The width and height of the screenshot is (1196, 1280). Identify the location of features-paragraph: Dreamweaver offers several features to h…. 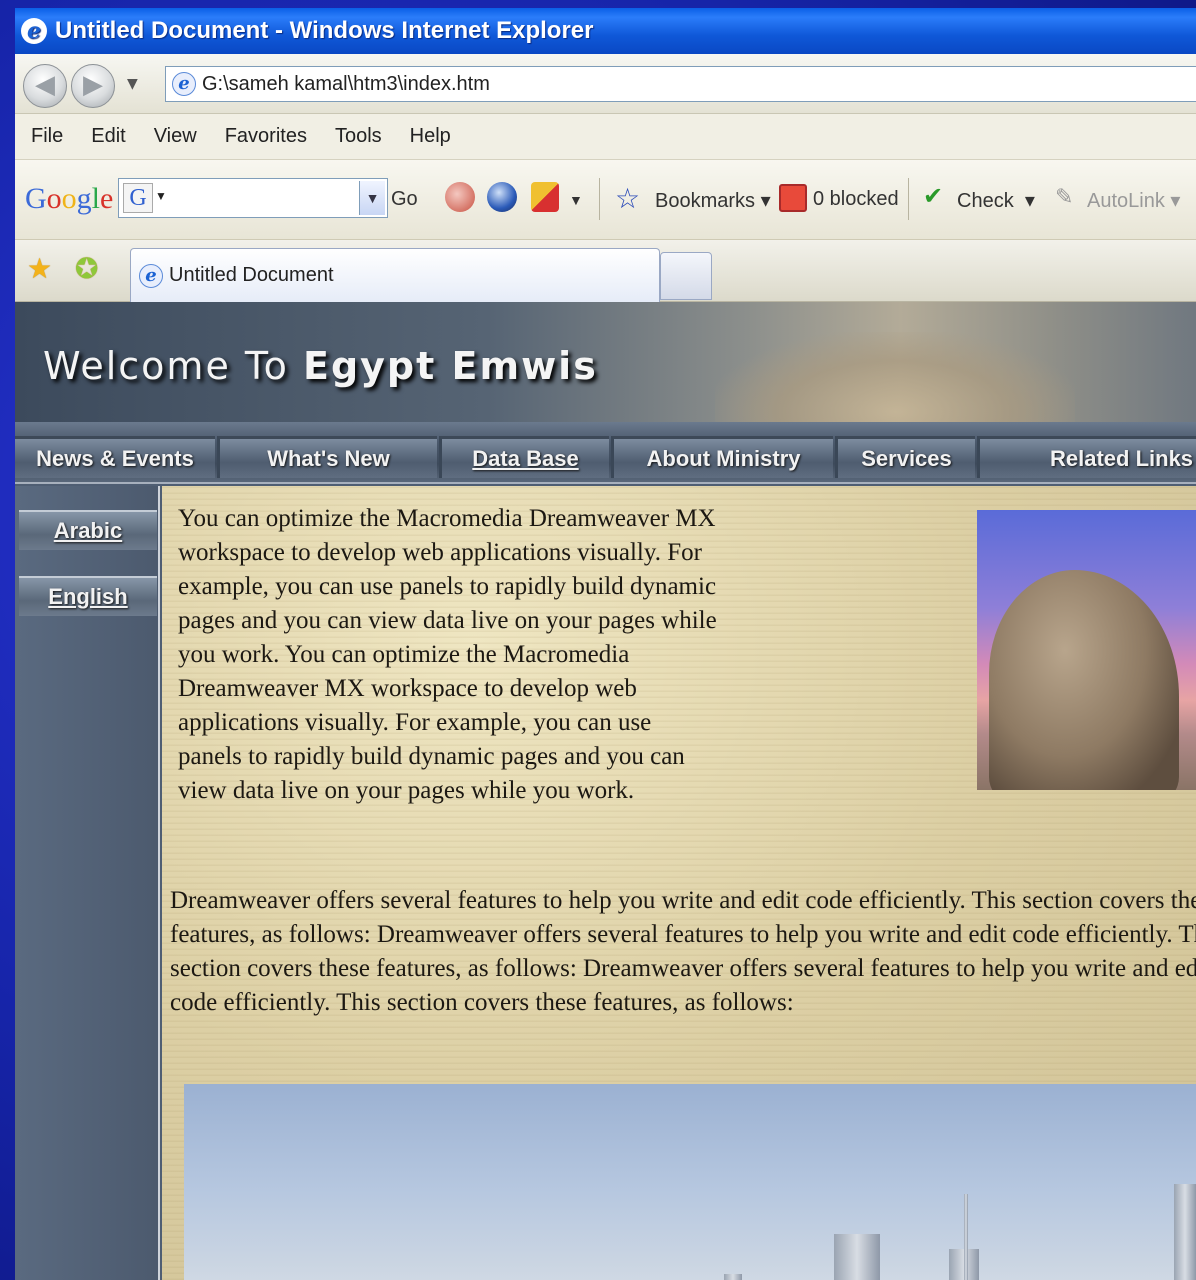
(683, 951).